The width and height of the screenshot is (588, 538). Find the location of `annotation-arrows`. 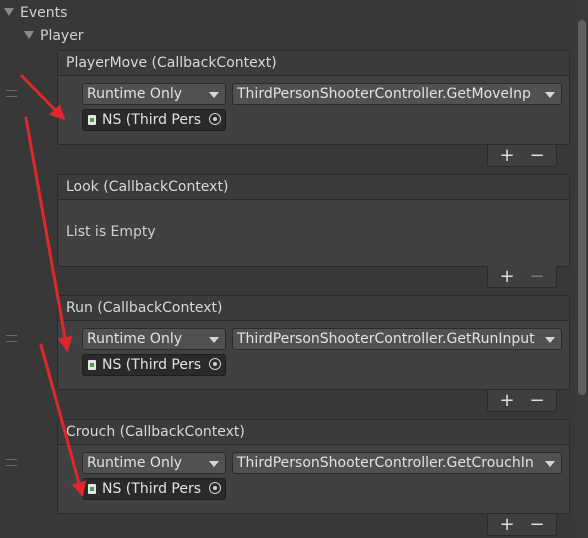

annotation-arrows is located at coordinates (53, 285).